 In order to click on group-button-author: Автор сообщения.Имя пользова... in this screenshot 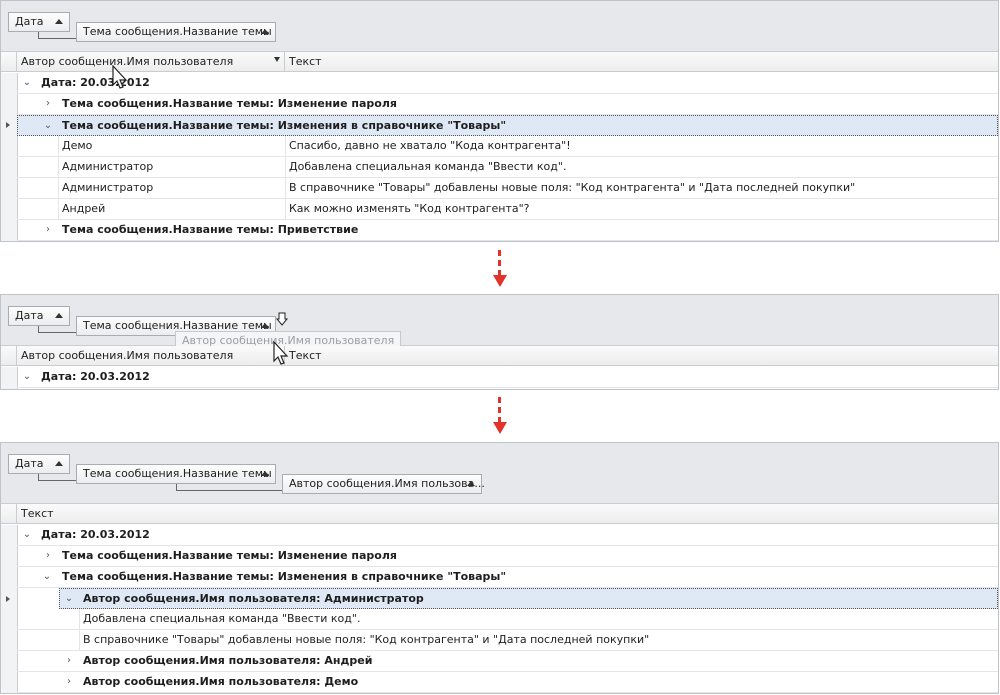, I will do `click(383, 484)`.